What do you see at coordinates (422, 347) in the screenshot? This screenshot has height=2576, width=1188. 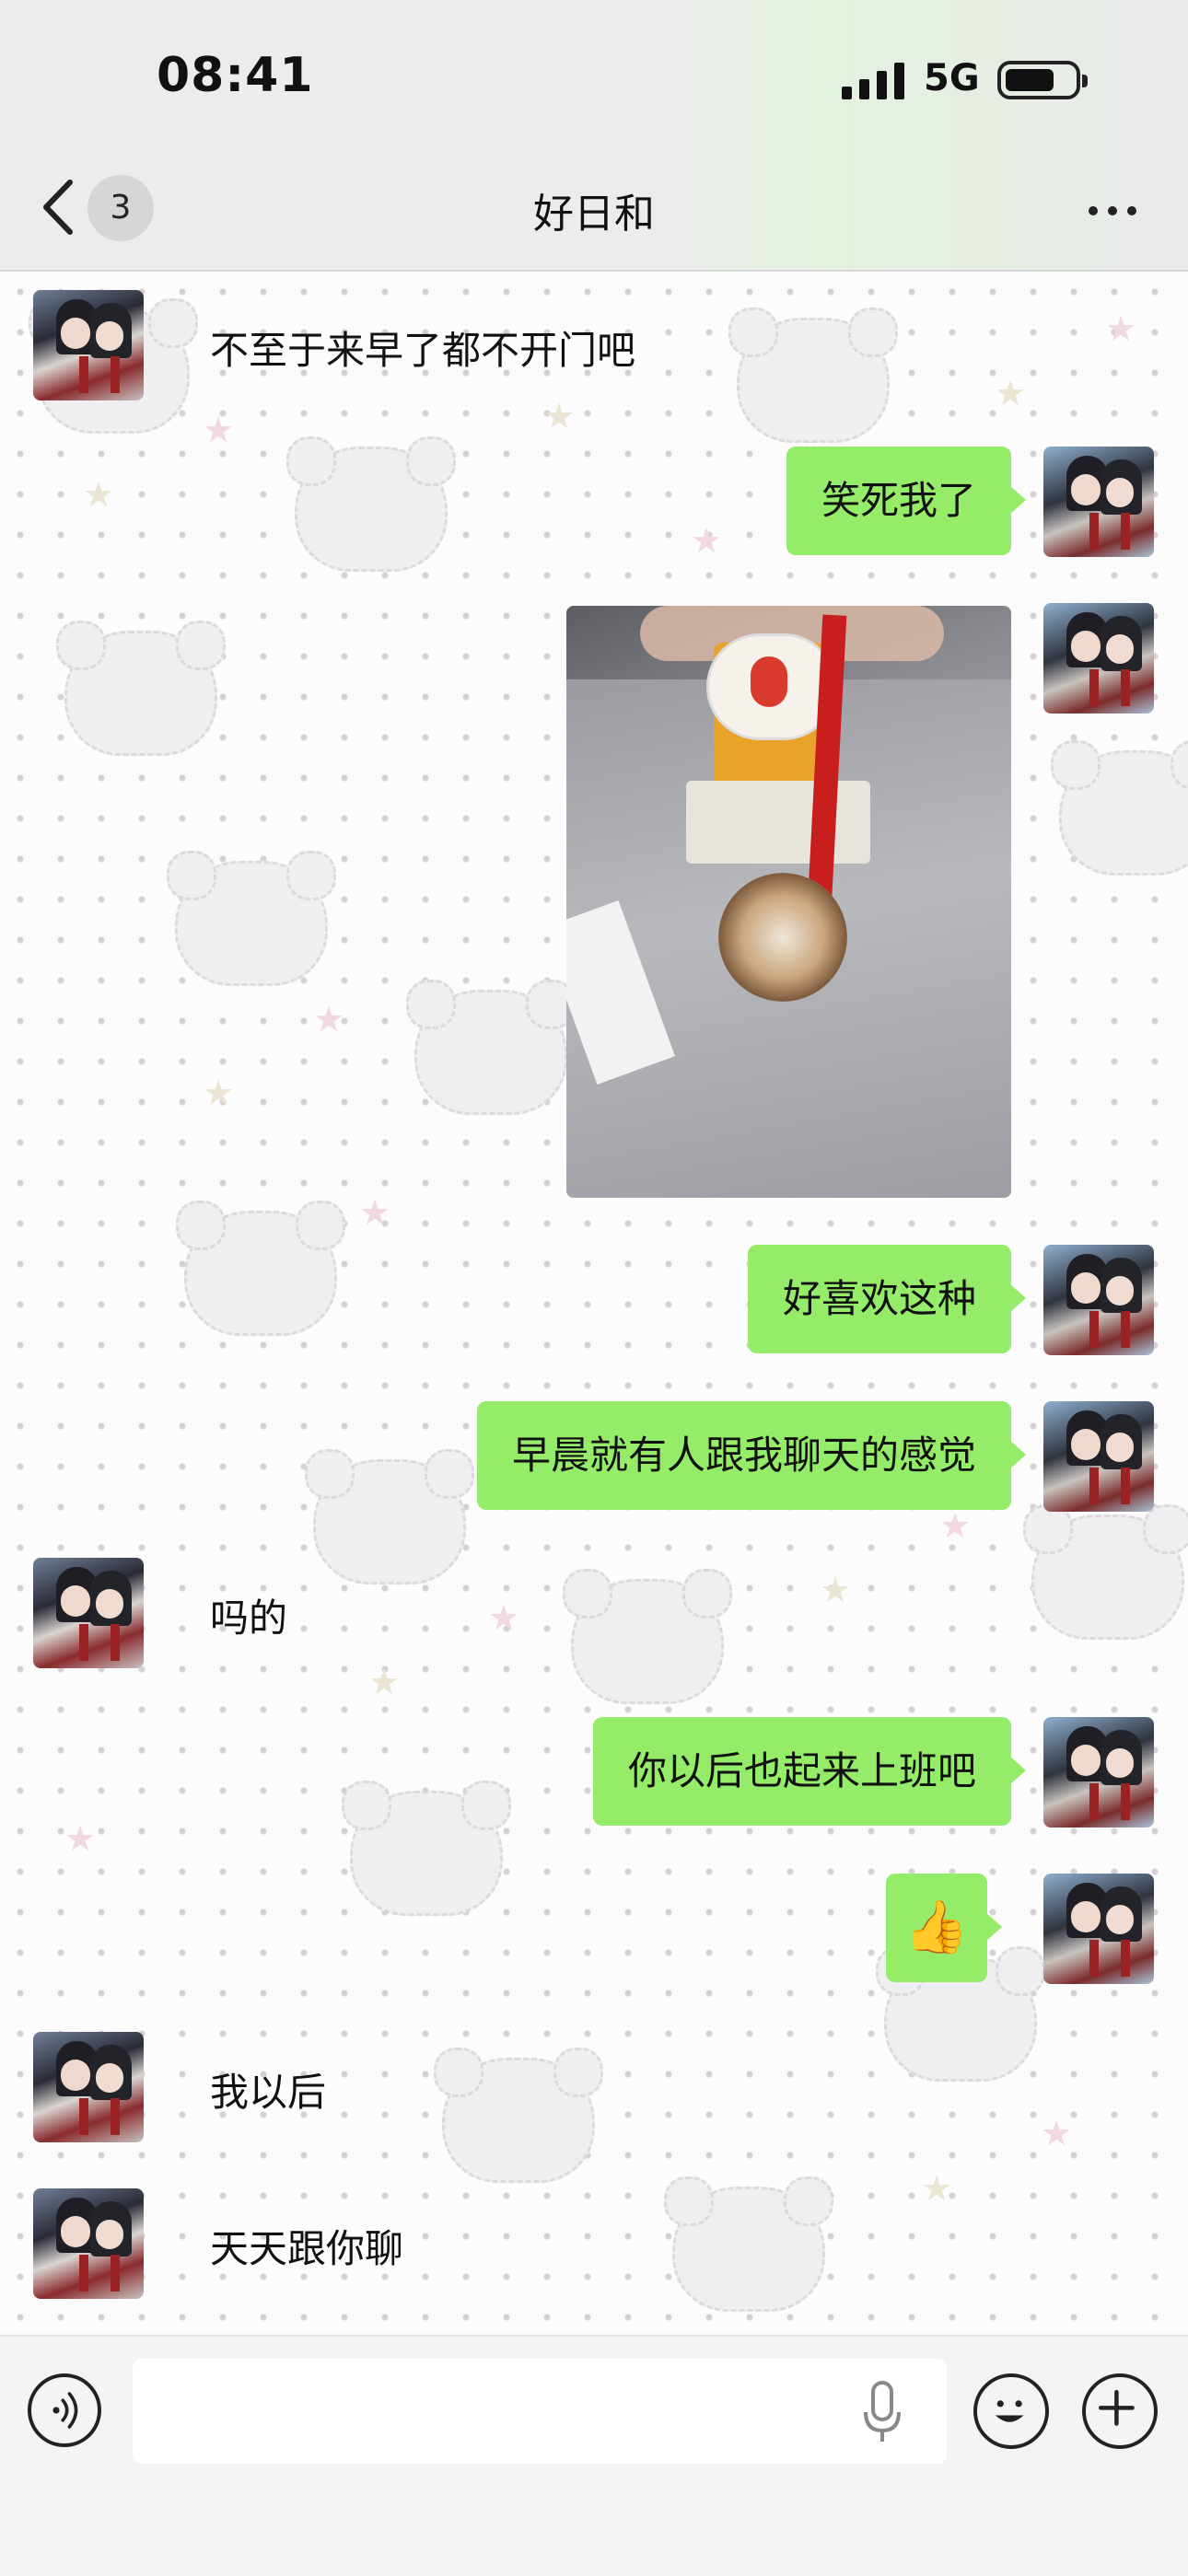 I see `message-text: 不至于来早了都不开门吧` at bounding box center [422, 347].